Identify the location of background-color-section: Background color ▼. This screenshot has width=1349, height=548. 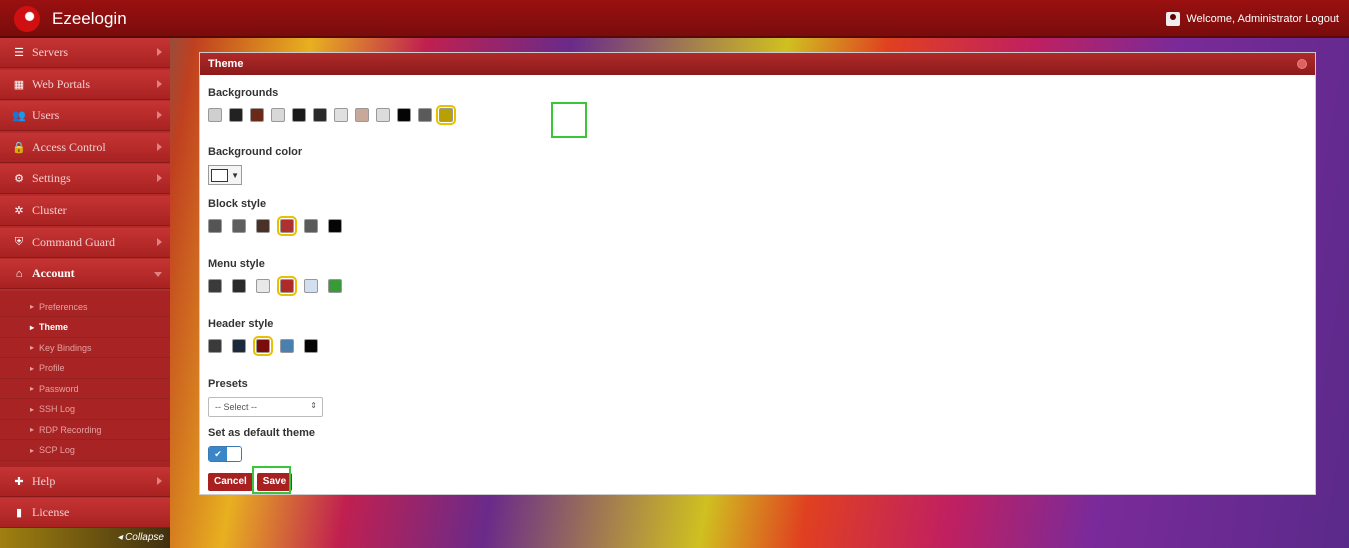
(255, 165).